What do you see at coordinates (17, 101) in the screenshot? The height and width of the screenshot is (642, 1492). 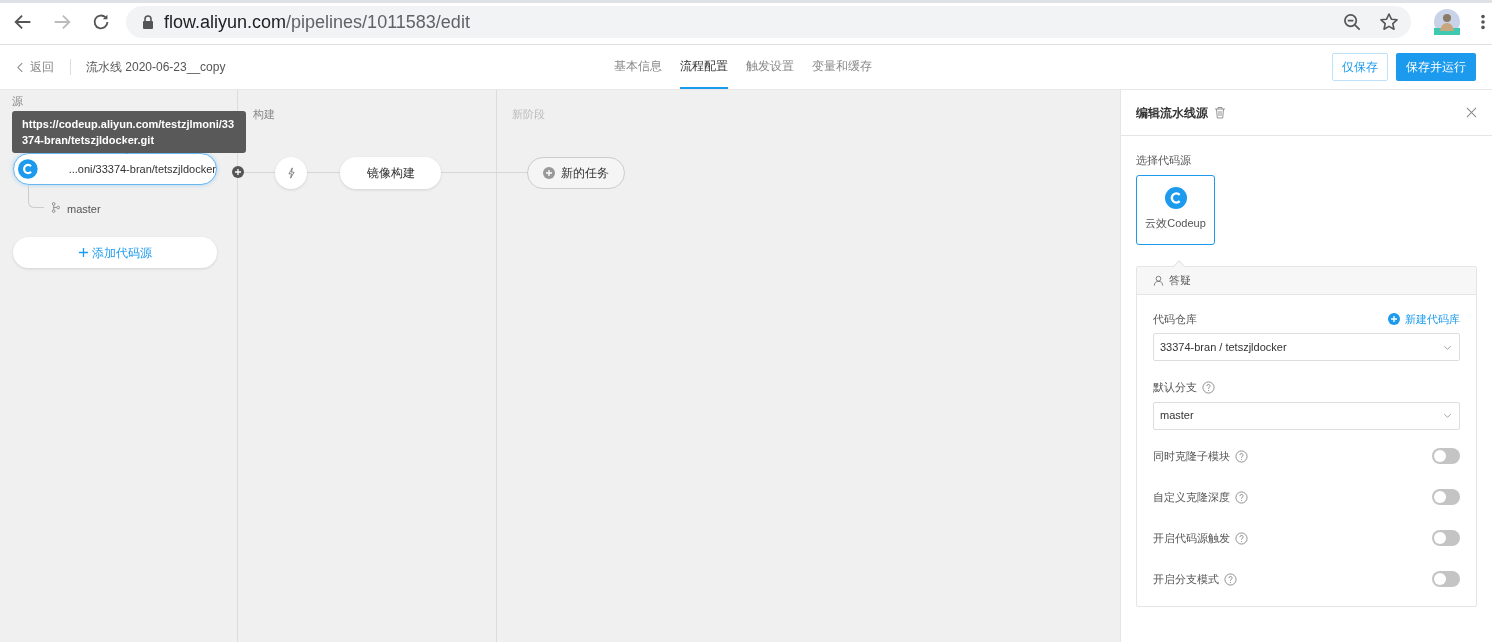 I see `stage-title: 源` at bounding box center [17, 101].